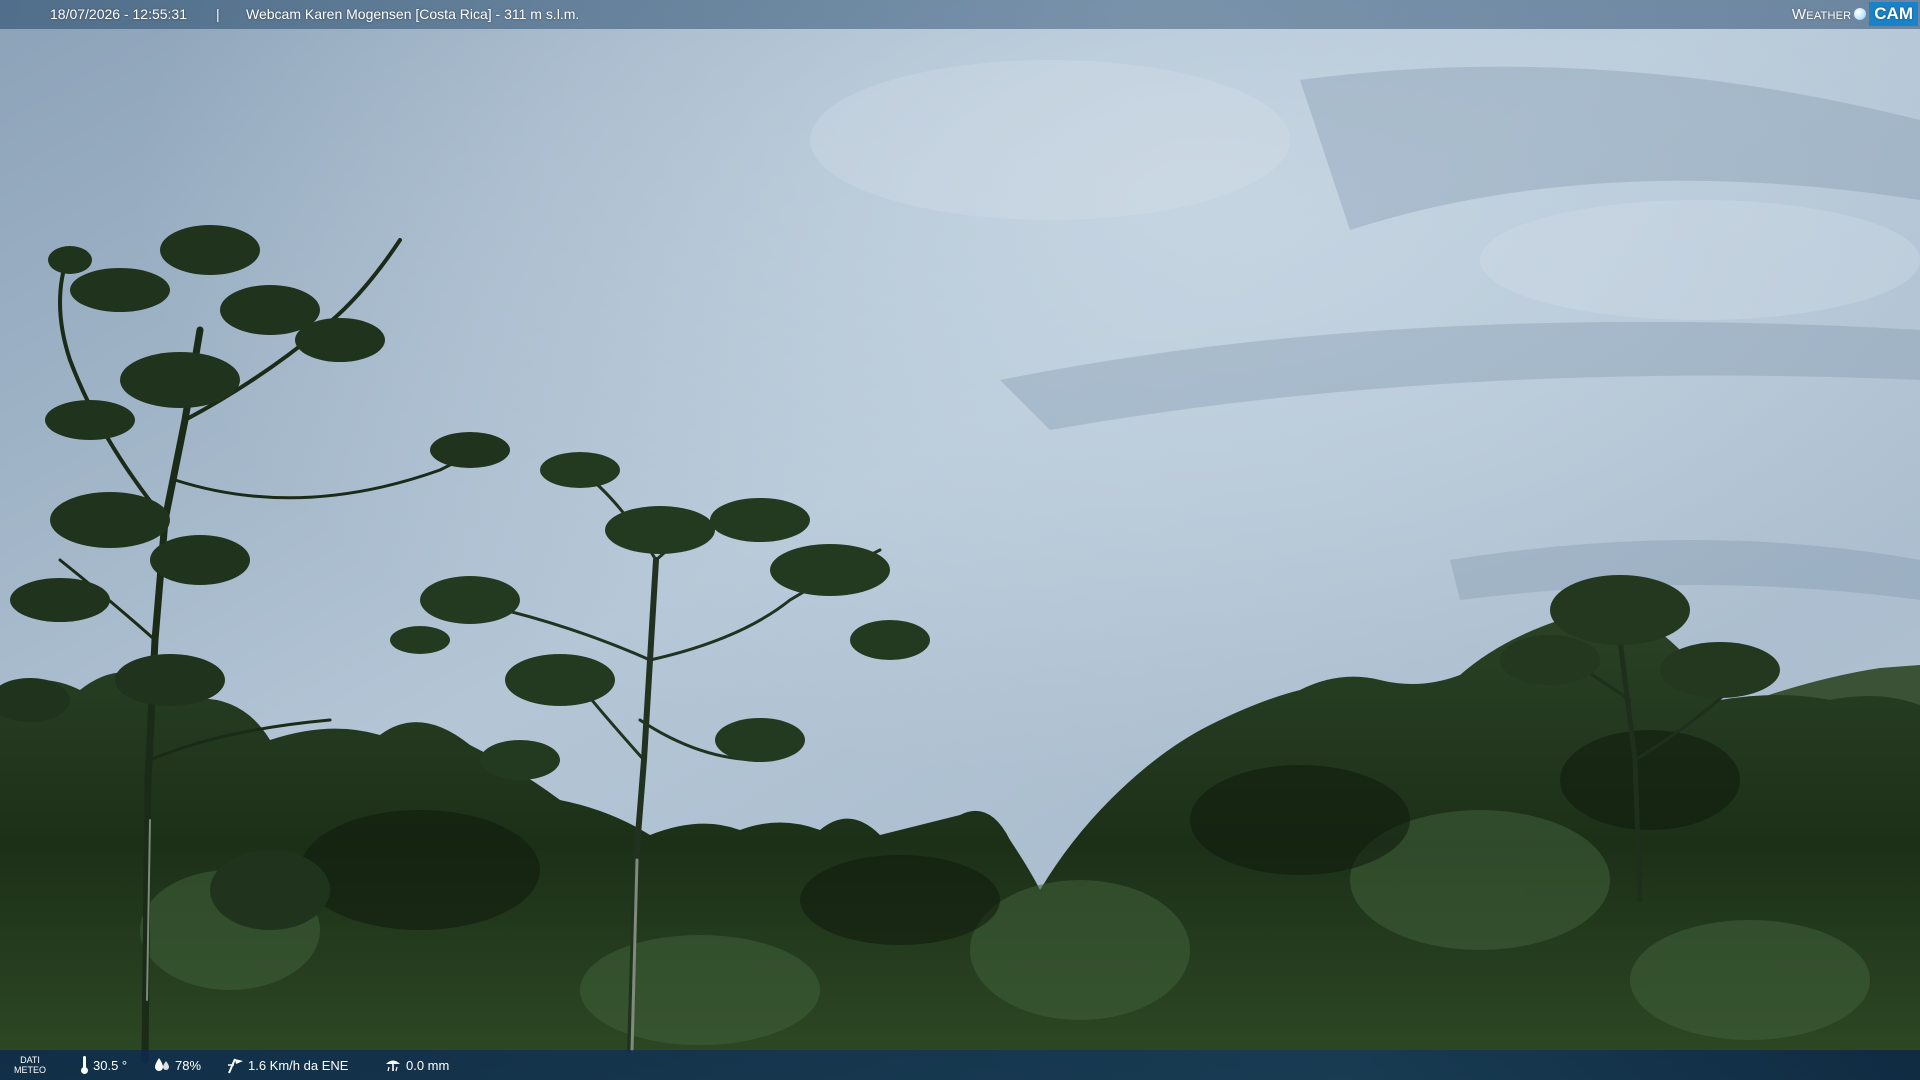 The width and height of the screenshot is (1920, 1080). I want to click on thermometer-icon, so click(84, 1065).